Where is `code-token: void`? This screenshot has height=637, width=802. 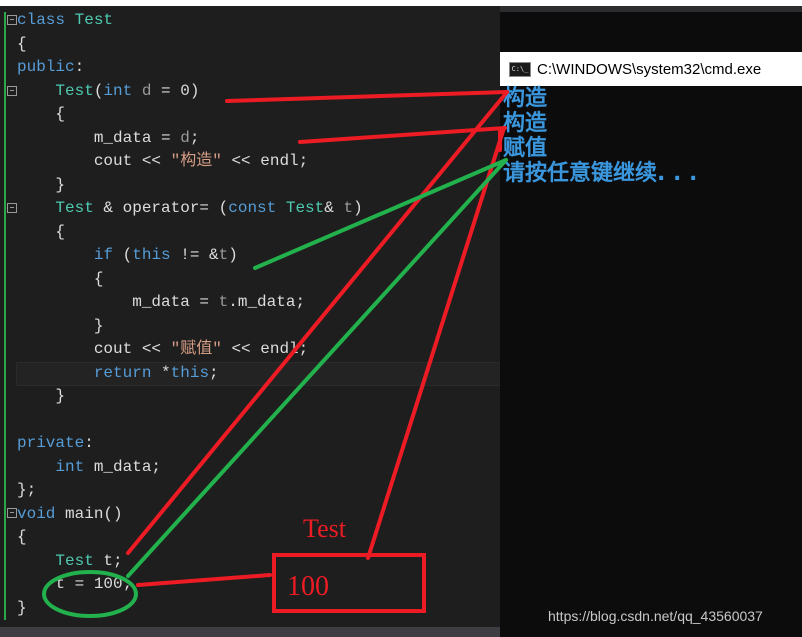
code-token: void is located at coordinates (41, 513).